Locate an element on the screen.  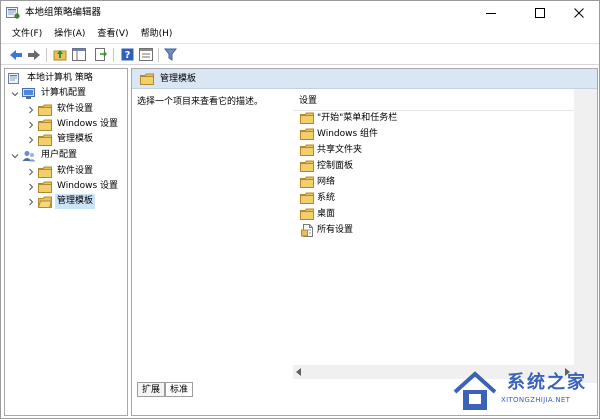
tree-item-label: 本地计算机 策略 is located at coordinates (60, 78).